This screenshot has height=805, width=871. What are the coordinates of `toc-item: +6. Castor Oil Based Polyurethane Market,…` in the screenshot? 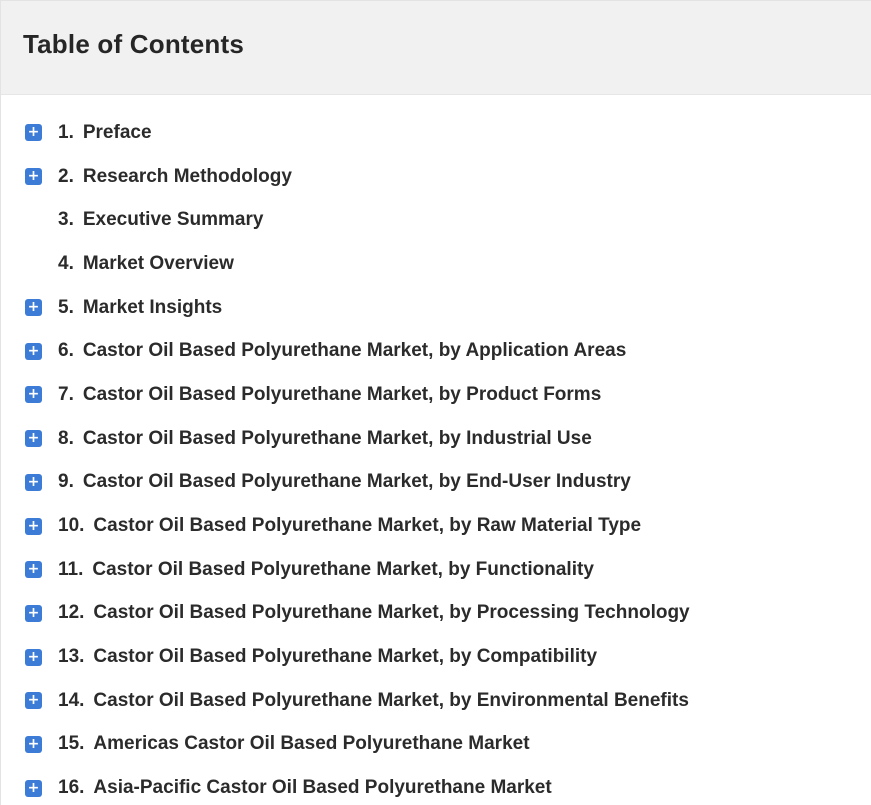 It's located at (436, 351).